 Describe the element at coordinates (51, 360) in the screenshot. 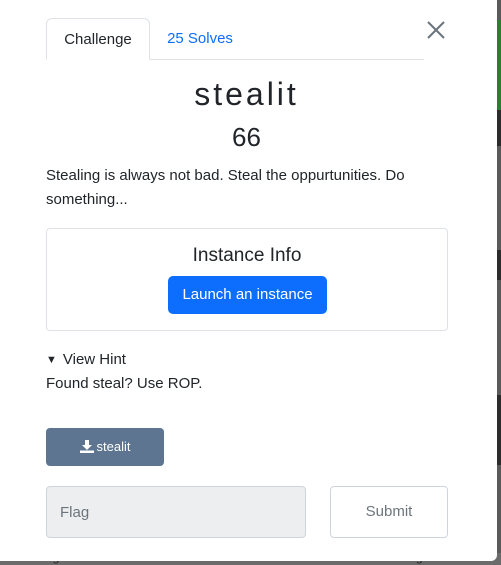

I see `triangle-down-icon: ▼` at that location.